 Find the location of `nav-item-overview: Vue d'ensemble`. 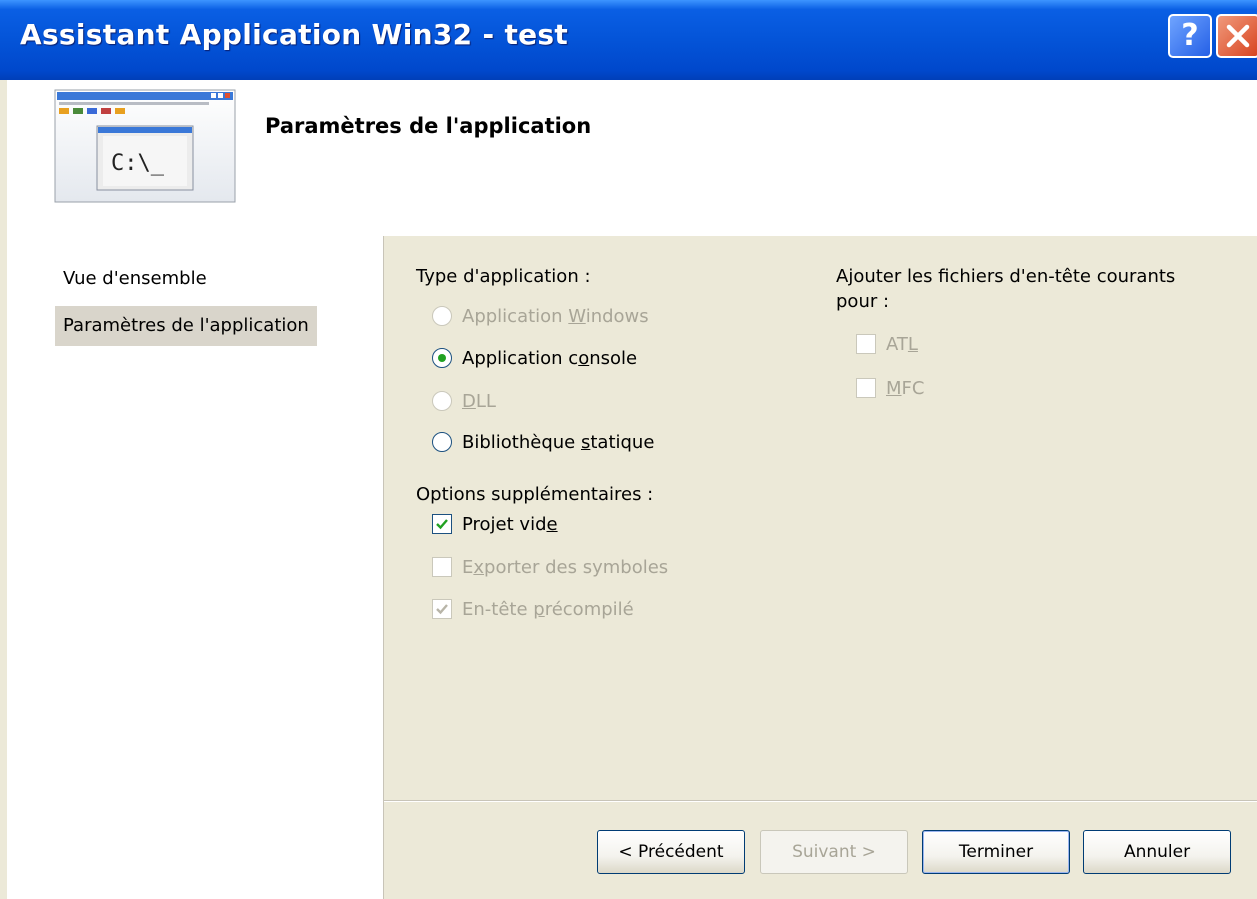

nav-item-overview: Vue d'ensemble is located at coordinates (135, 279).